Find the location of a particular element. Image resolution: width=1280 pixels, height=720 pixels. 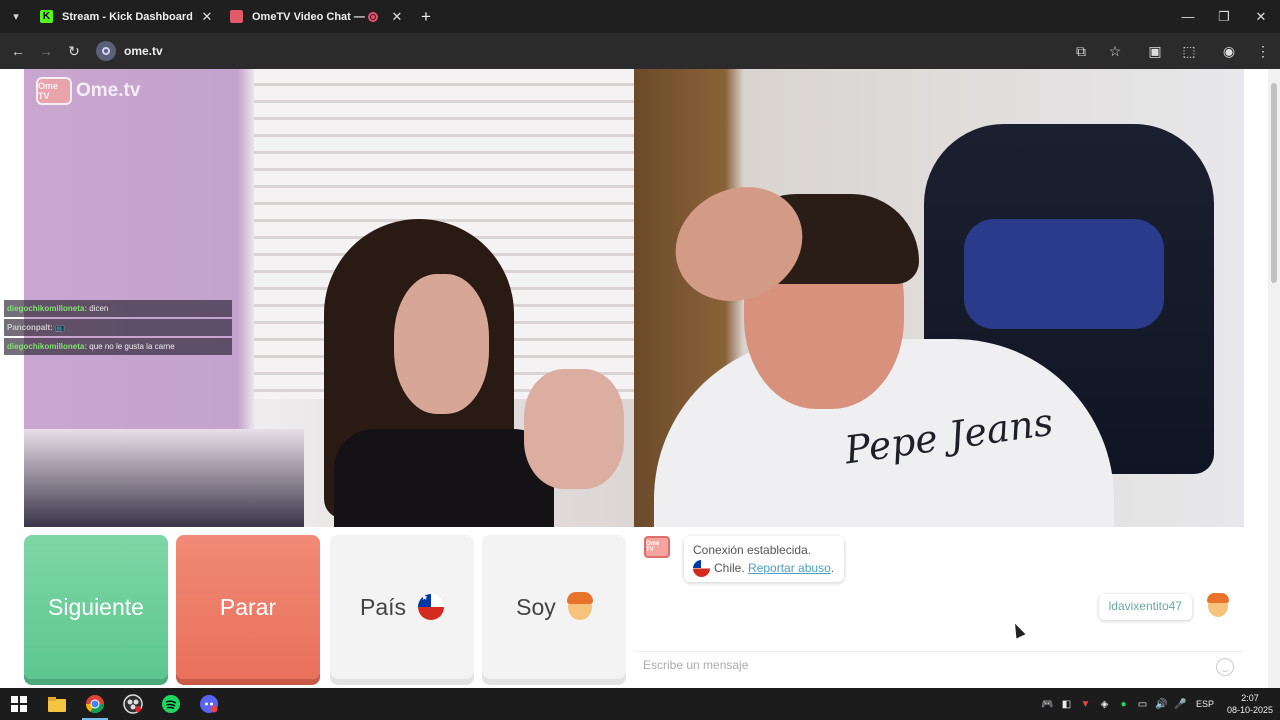

bed is located at coordinates (164, 478).